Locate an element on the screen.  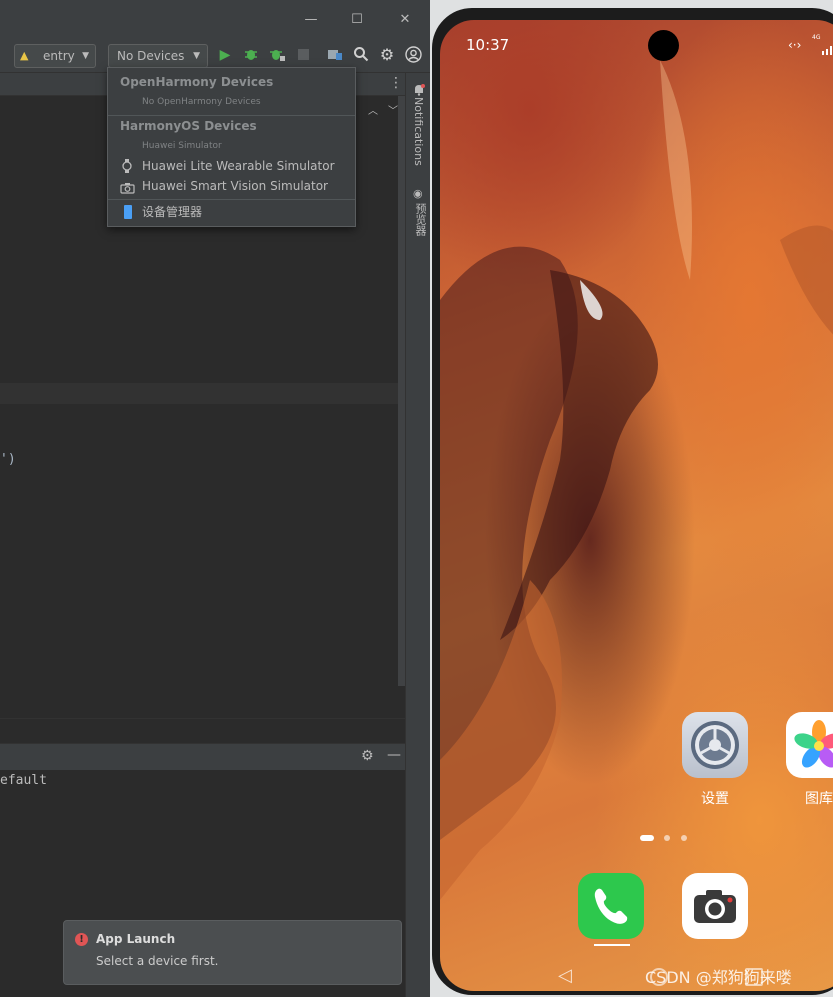
eye-icon: ◉ is located at coordinates (418, 193).